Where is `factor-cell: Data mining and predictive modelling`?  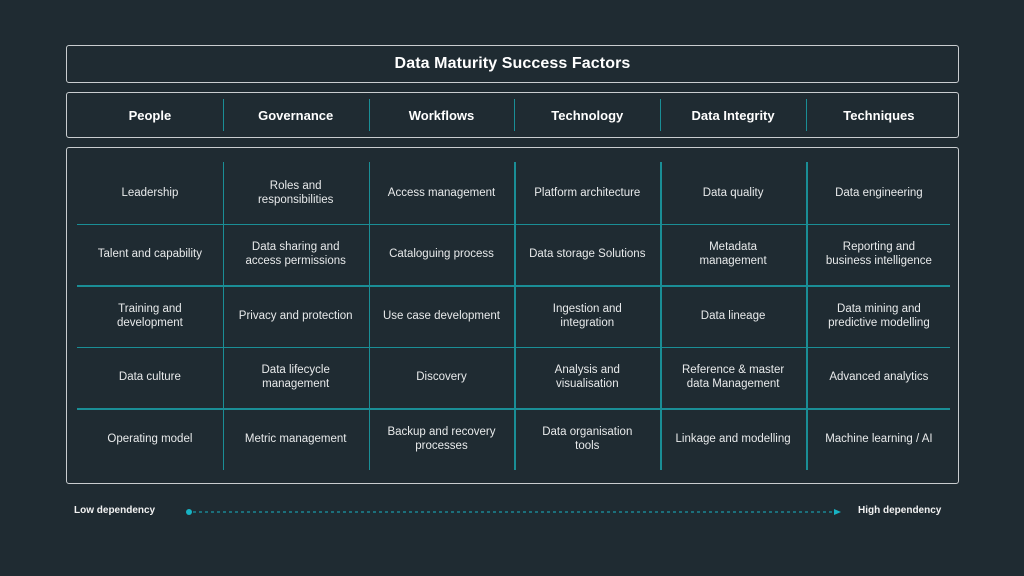 factor-cell: Data mining and predictive modelling is located at coordinates (879, 315).